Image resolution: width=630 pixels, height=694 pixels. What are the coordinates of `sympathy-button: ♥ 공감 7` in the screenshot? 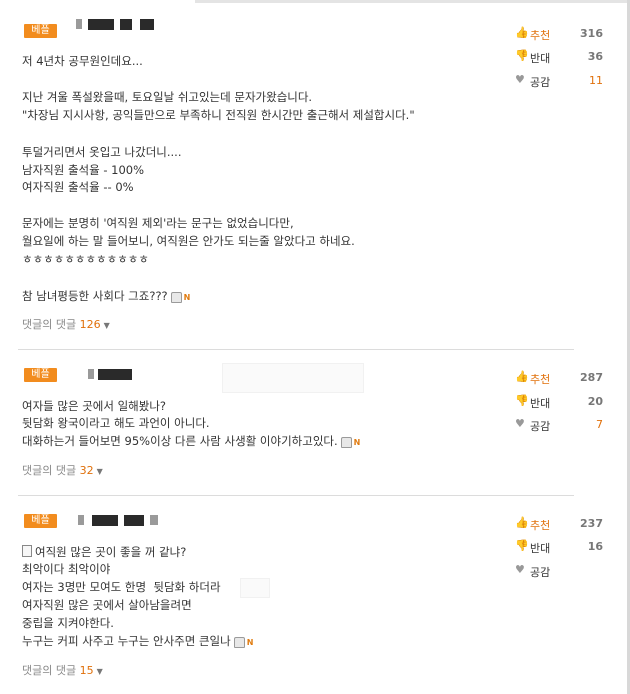 It's located at (559, 425).